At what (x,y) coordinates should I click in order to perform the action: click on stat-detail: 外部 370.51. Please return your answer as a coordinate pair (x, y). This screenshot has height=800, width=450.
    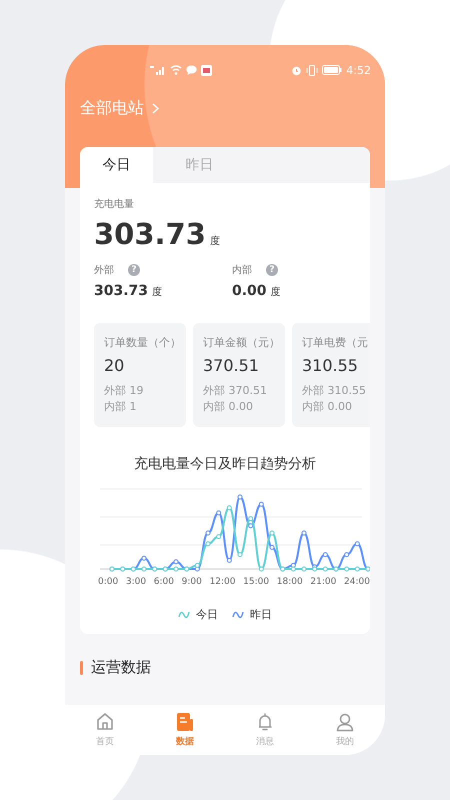
    Looking at the image, I should click on (235, 391).